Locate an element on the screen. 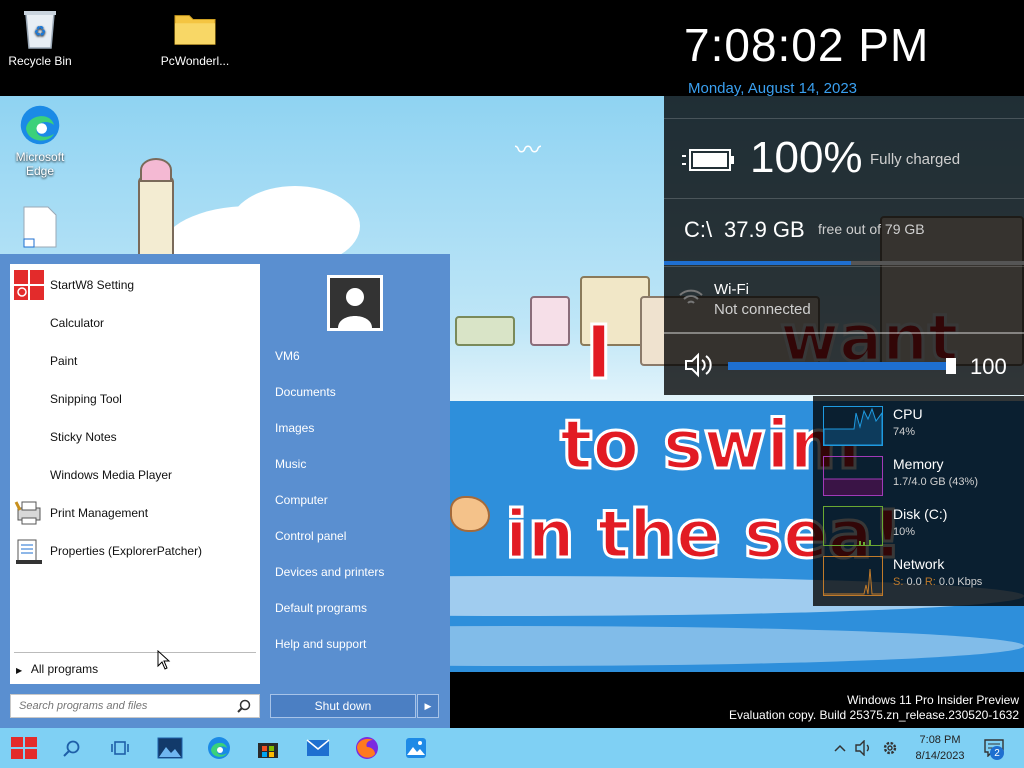 This screenshot has width=1024, height=768. volume-slider is located at coordinates (841, 366).